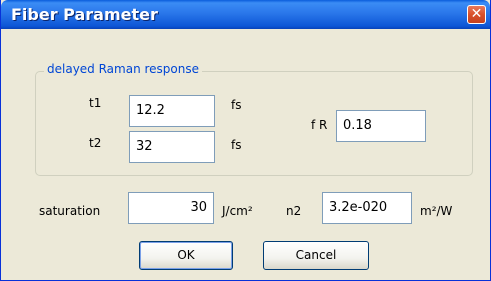 Image resolution: width=491 pixels, height=281 pixels. What do you see at coordinates (237, 211) in the screenshot?
I see `saturation-unit: J/cm²` at bounding box center [237, 211].